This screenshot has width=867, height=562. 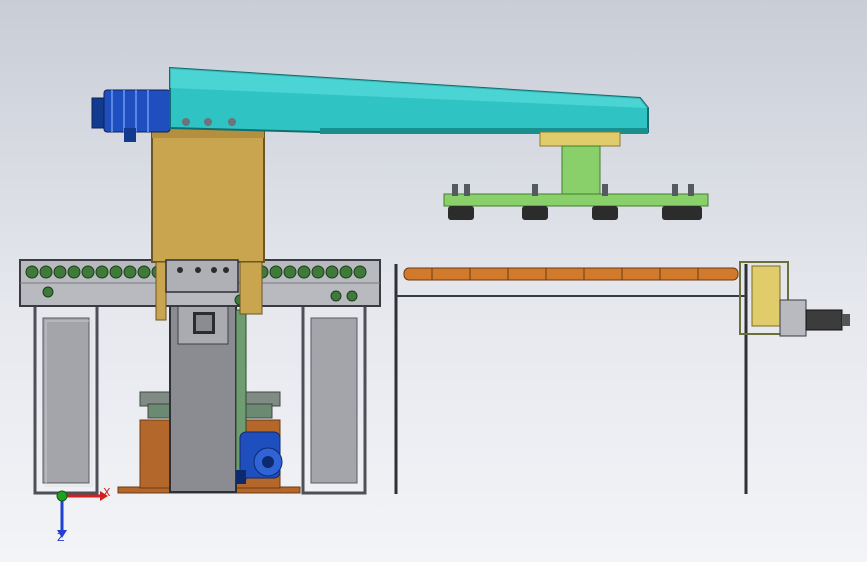 I want to click on x-axis-label: X, so click(x=107, y=492).